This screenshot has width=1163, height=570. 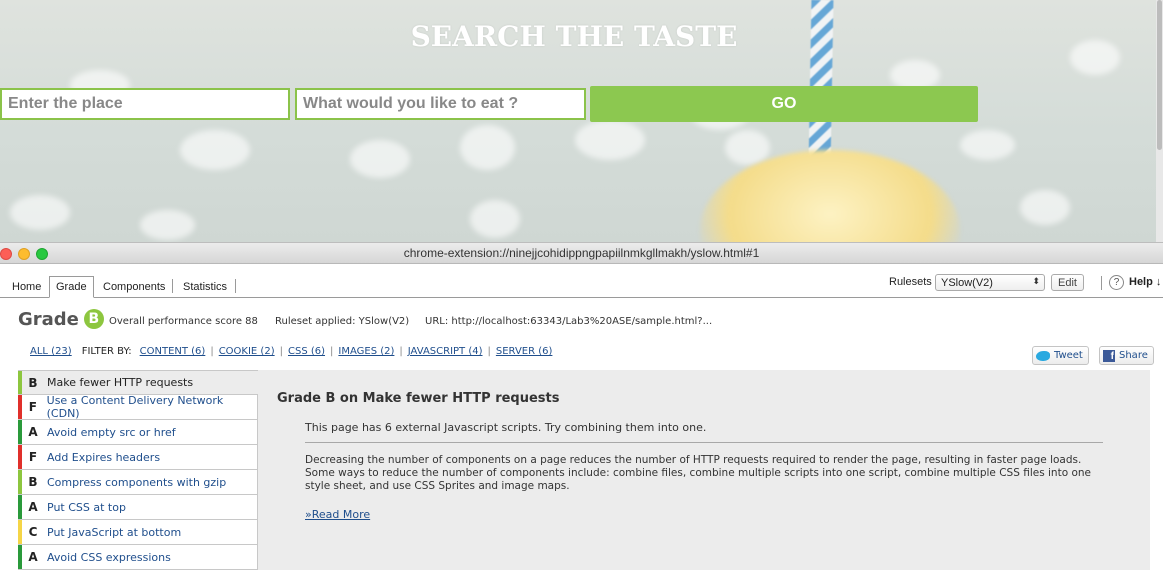 I want to click on rule-name: Avoid empty src or href, so click(x=111, y=432).